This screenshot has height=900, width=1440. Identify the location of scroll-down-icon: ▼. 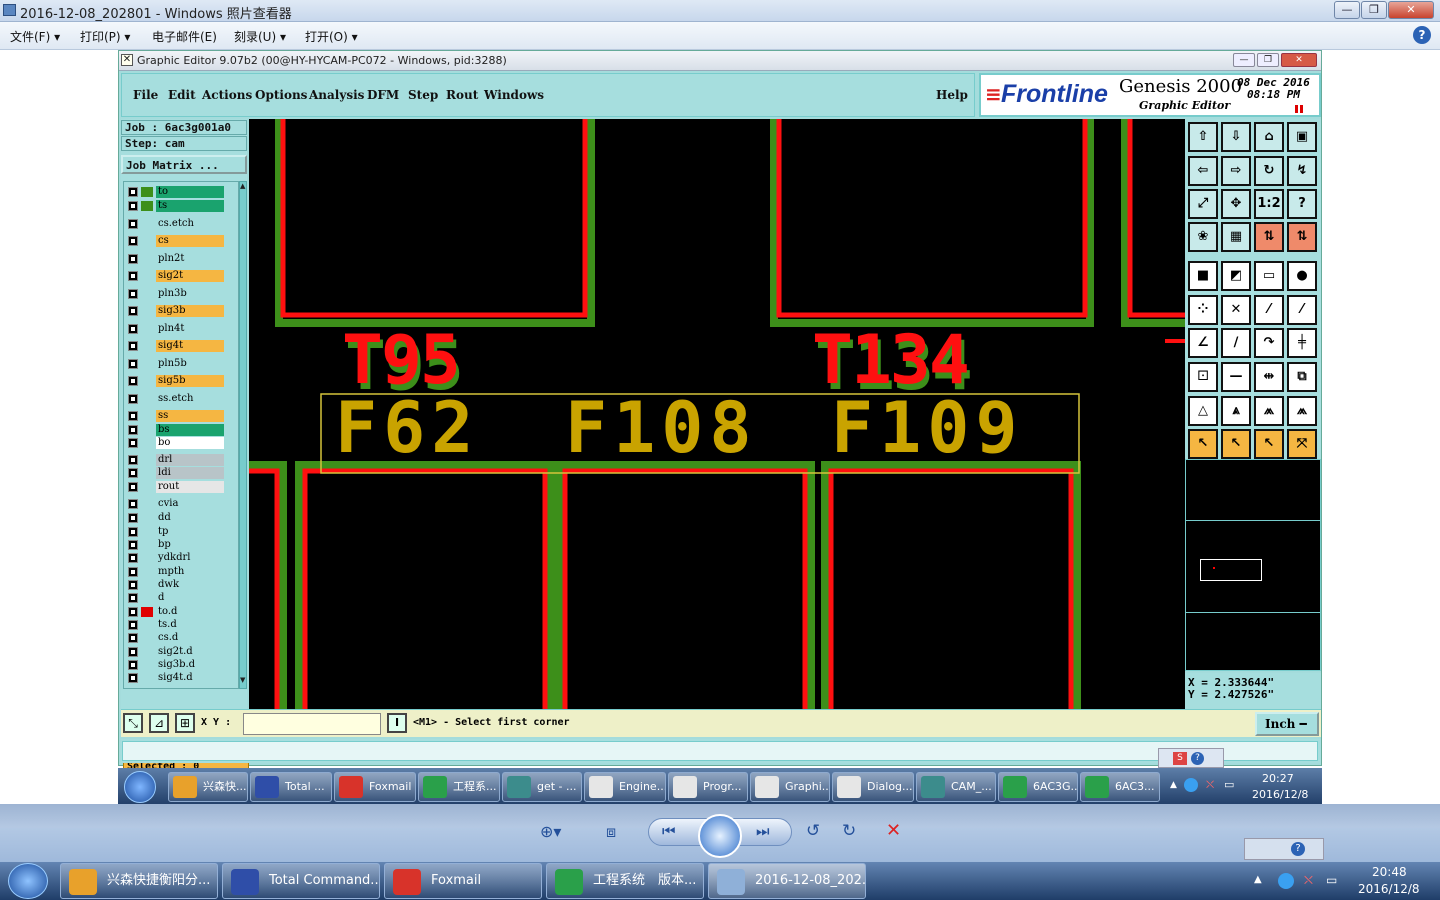
(243, 681).